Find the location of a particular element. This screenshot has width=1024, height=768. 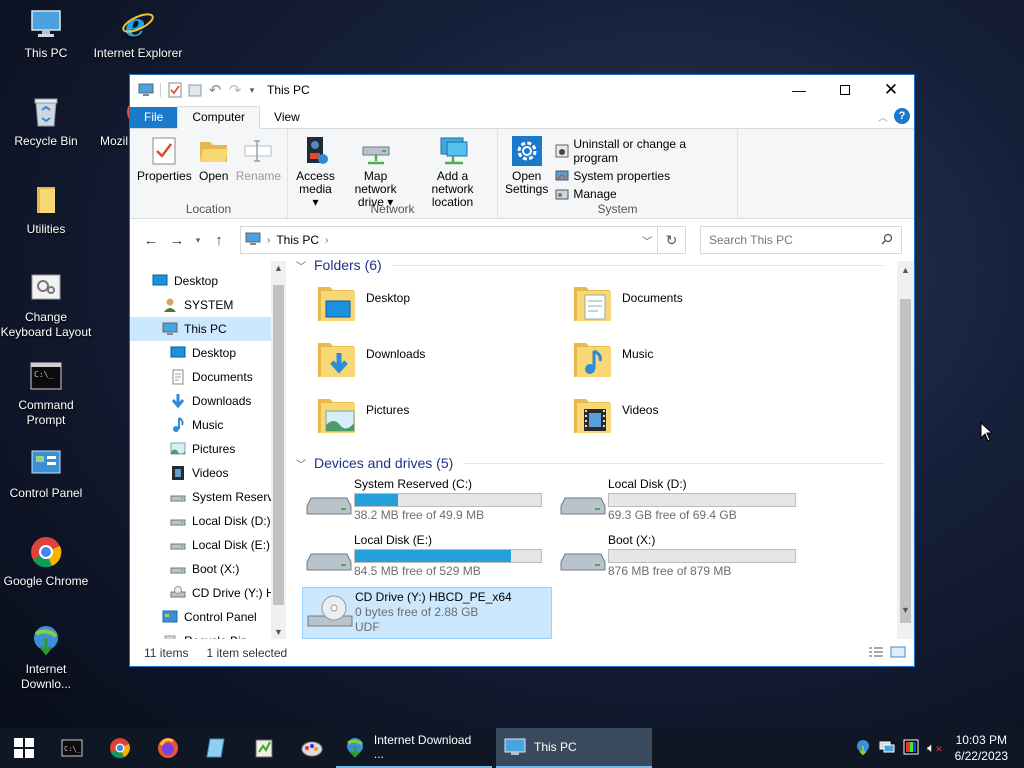

access-media-button: Access media ▾ is located at coordinates (315, 172).